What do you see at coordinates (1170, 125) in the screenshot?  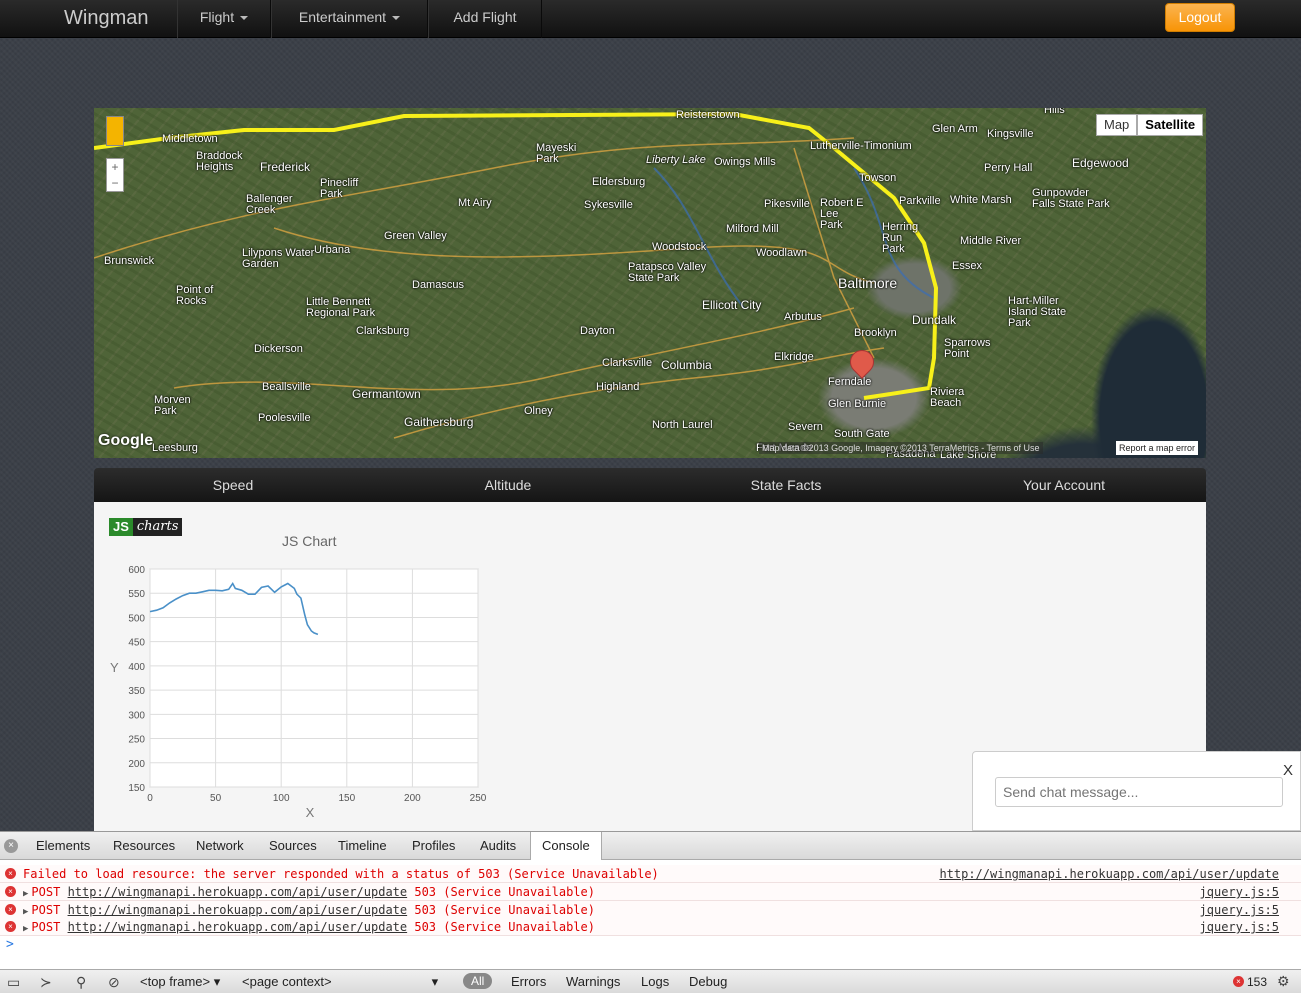 I see `map-type-satellite-button: Satellite` at bounding box center [1170, 125].